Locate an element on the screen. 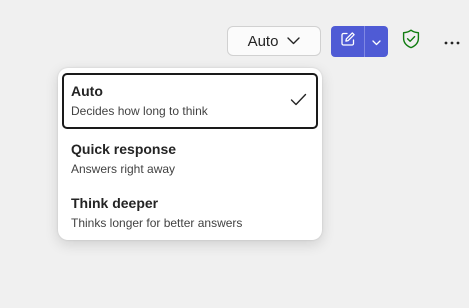  compose-split-button is located at coordinates (359, 41).